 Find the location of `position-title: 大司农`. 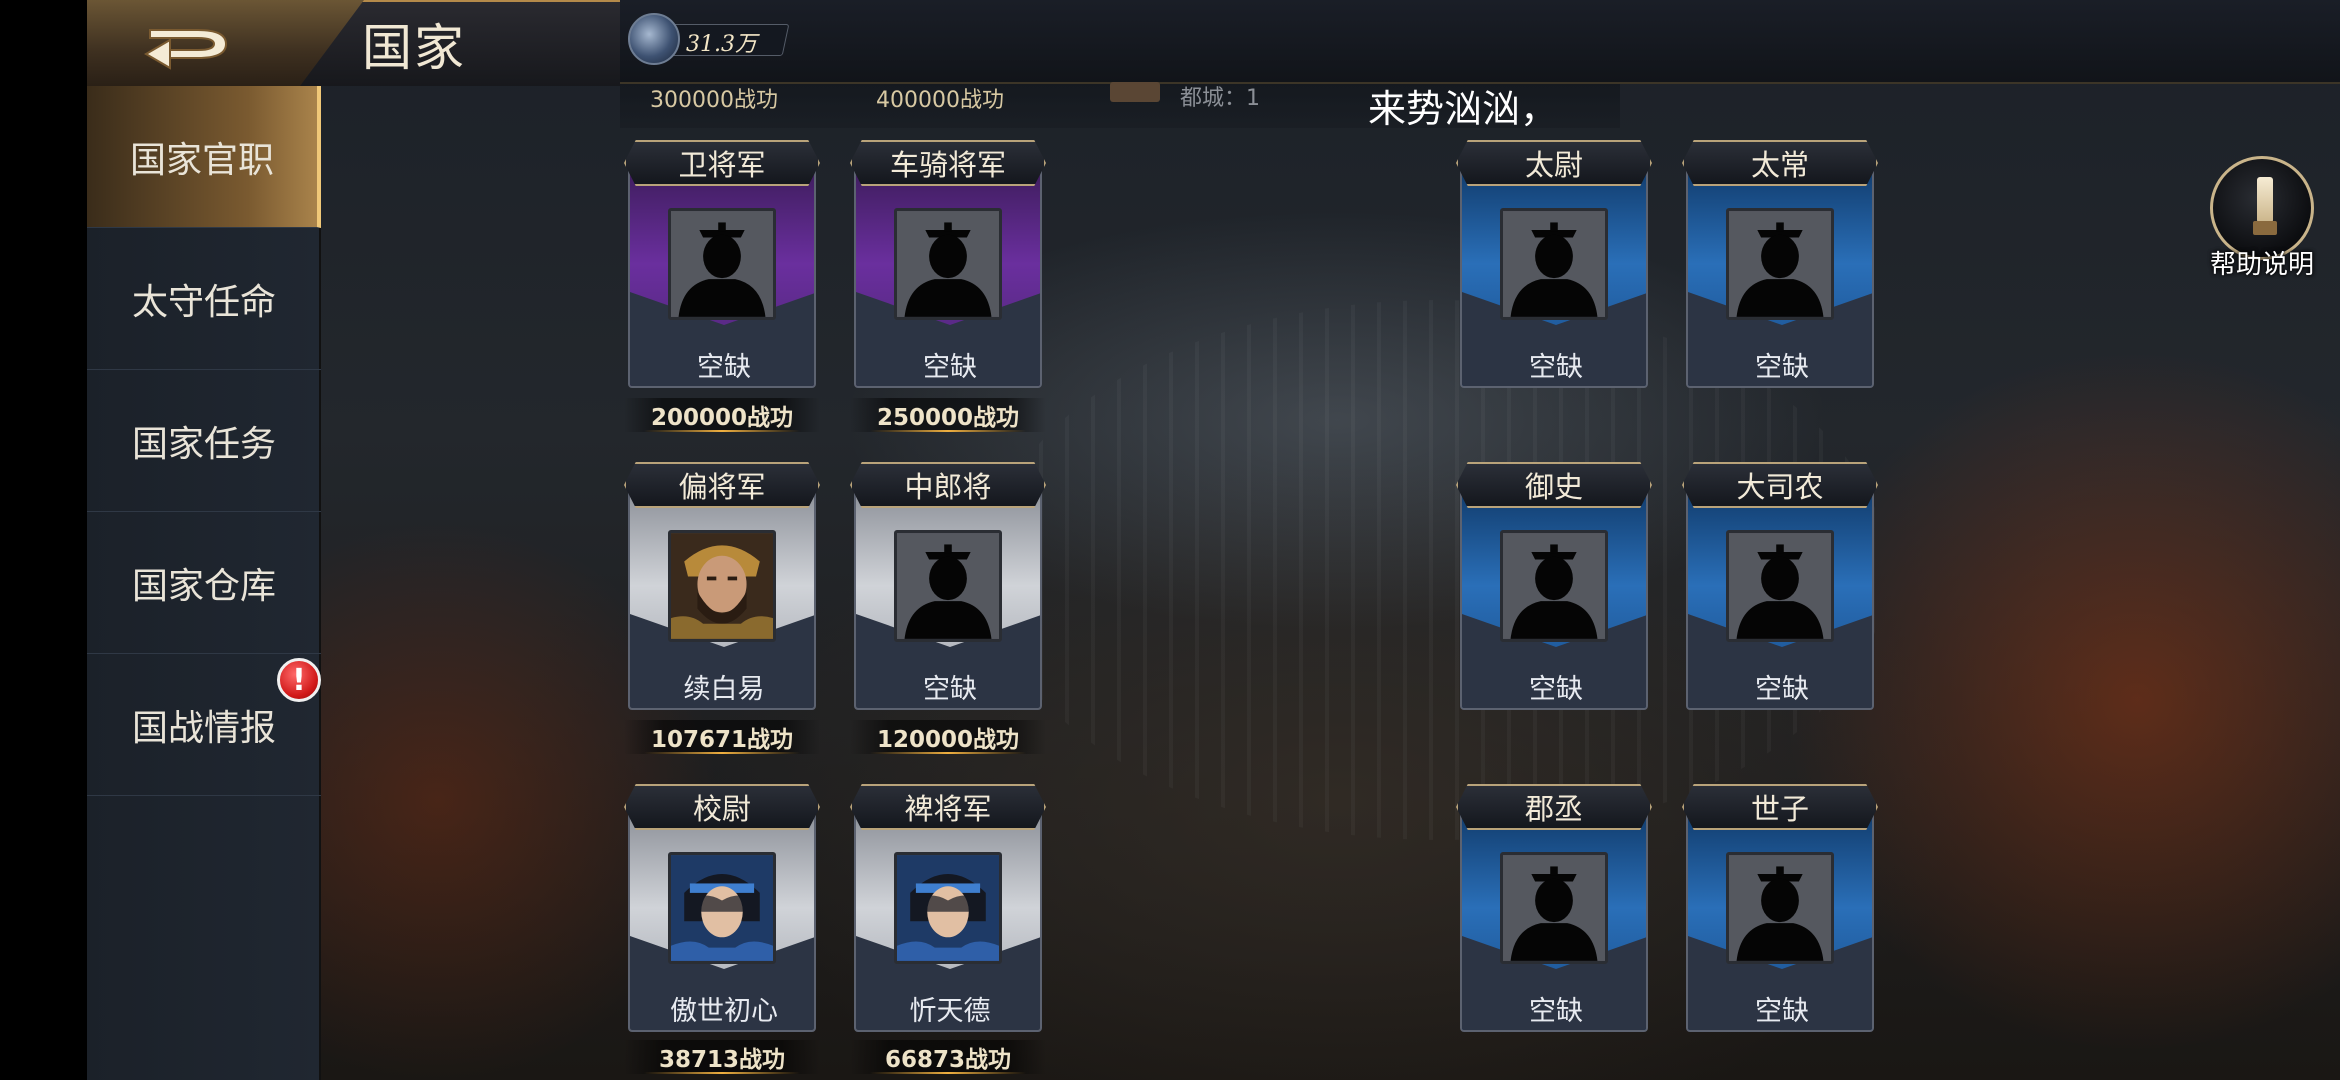

position-title: 大司农 is located at coordinates (1780, 485).